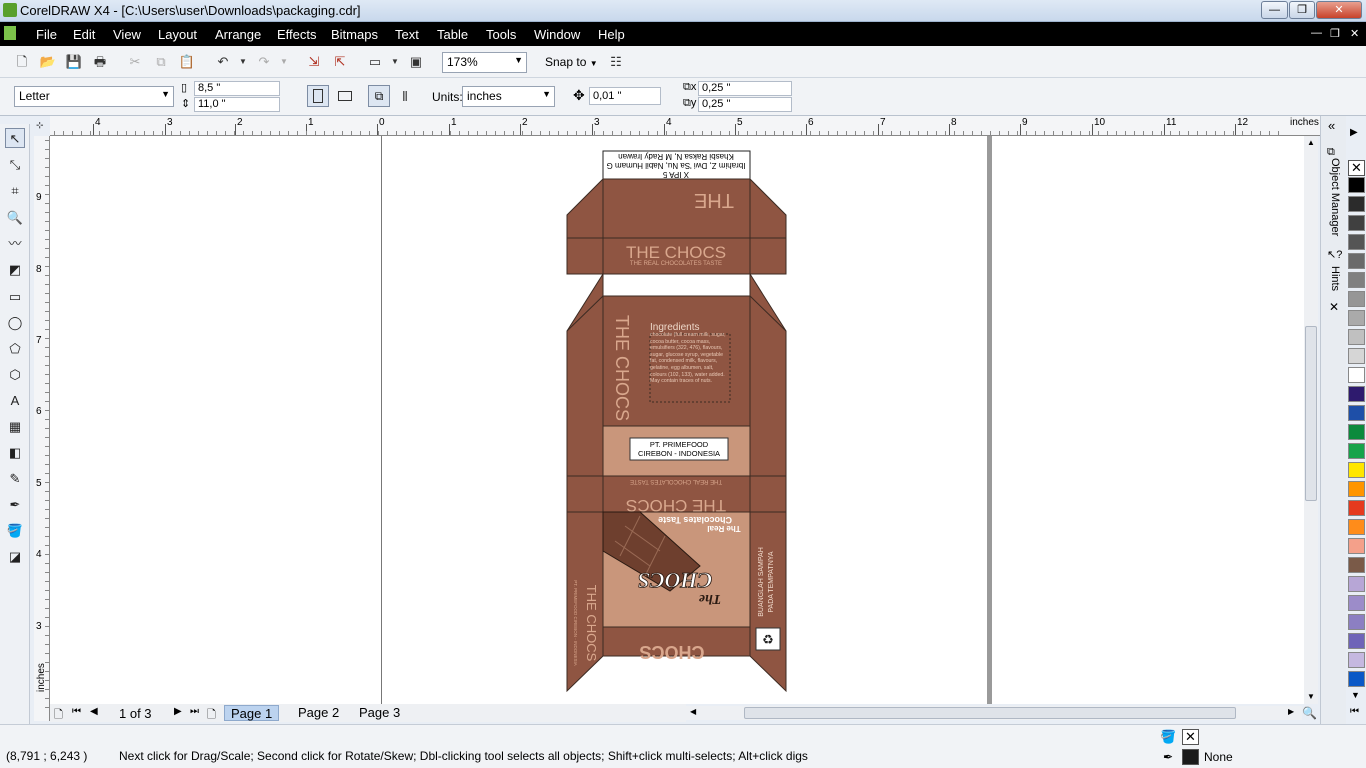 The height and width of the screenshot is (768, 1366). I want to click on menu-layout: Layout, so click(177, 34).